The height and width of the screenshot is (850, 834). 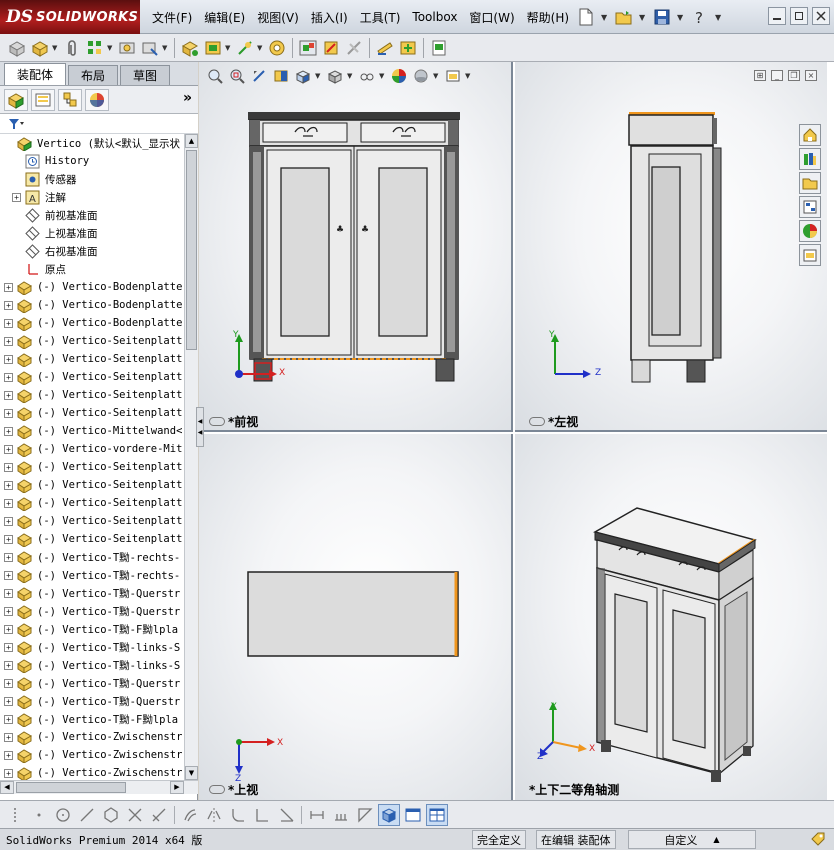 What do you see at coordinates (159, 815) in the screenshot?
I see `extend-icon` at bounding box center [159, 815].